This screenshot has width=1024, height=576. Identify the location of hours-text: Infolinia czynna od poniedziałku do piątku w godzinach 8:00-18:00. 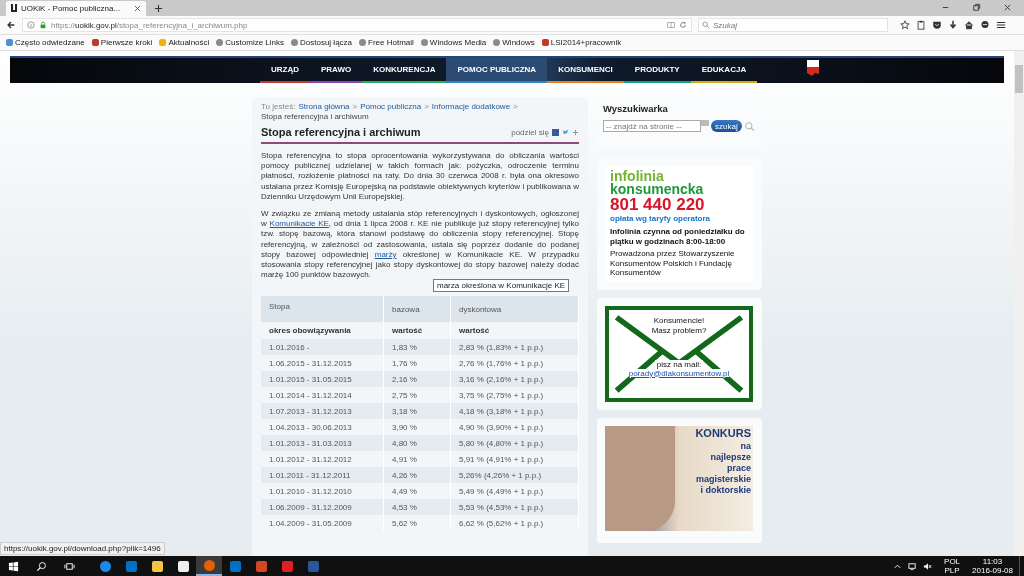
(678, 236).